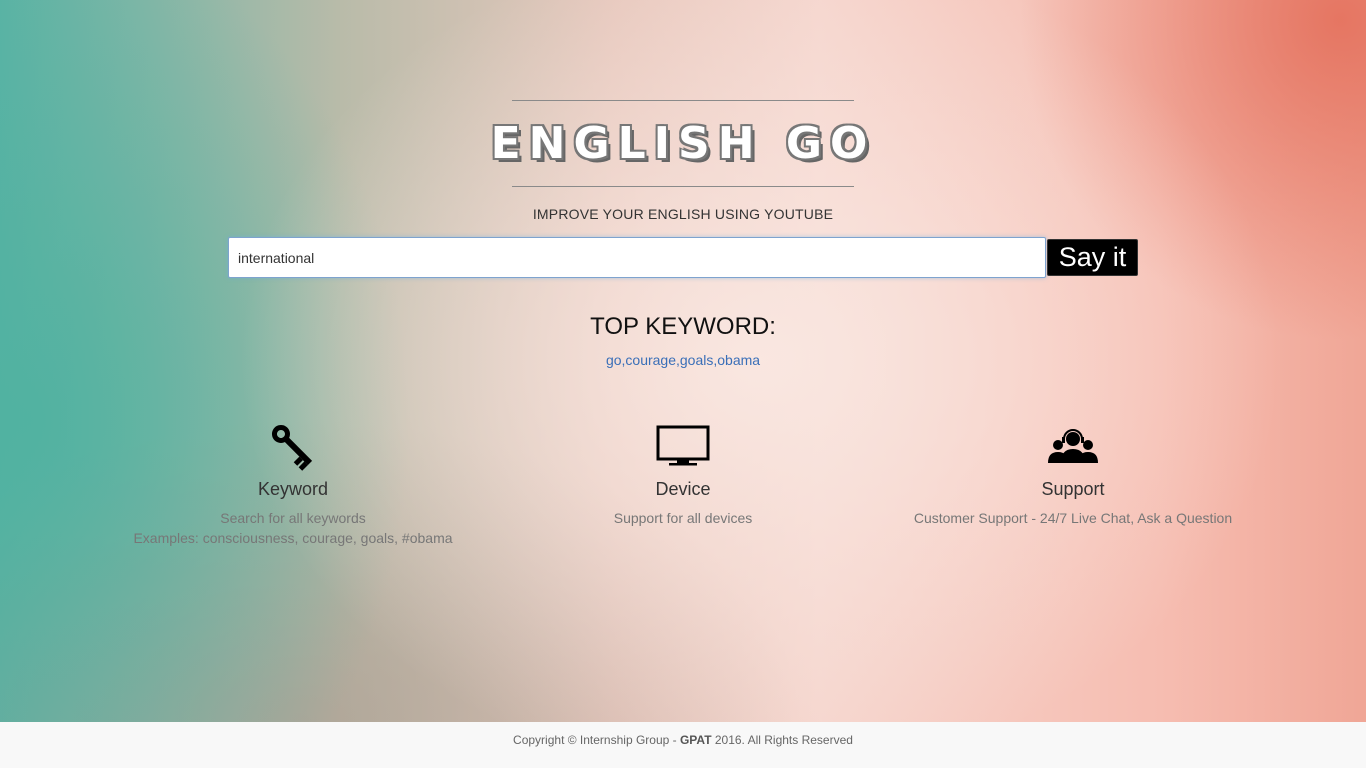  I want to click on title-divider-bottom, so click(683, 186).